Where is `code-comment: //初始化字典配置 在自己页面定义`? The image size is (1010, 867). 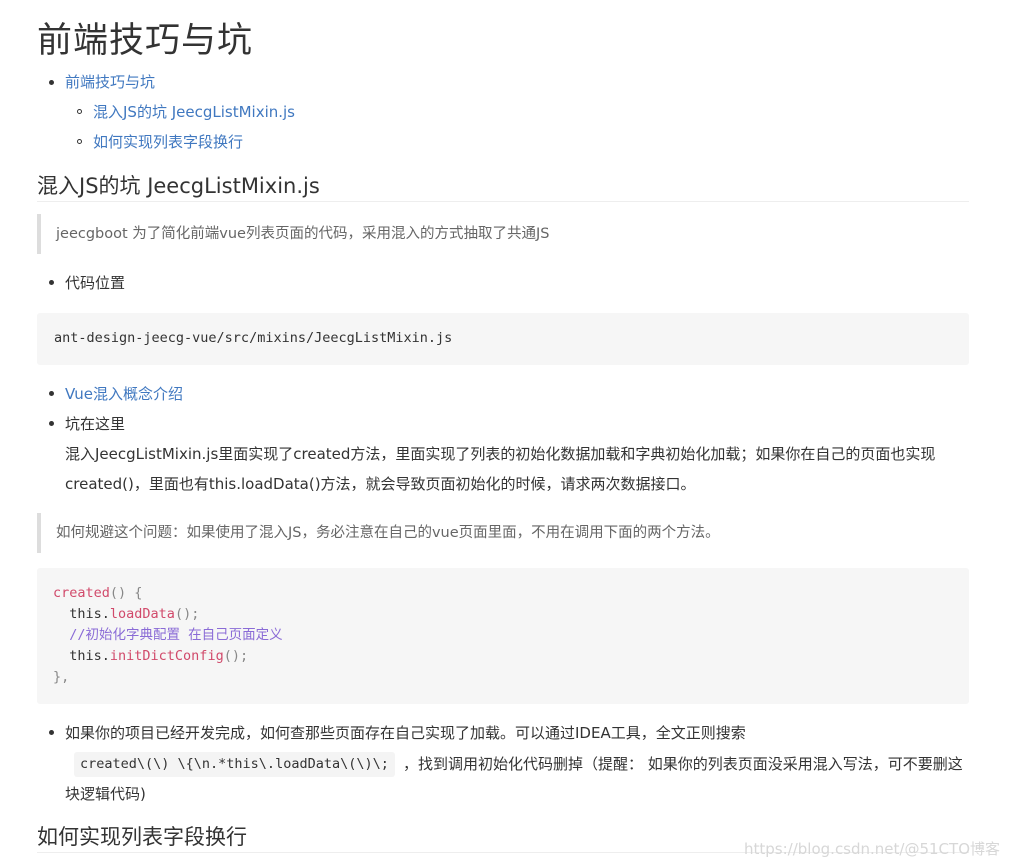
code-comment: //初始化字典配置 在自己页面定义 is located at coordinates (168, 635).